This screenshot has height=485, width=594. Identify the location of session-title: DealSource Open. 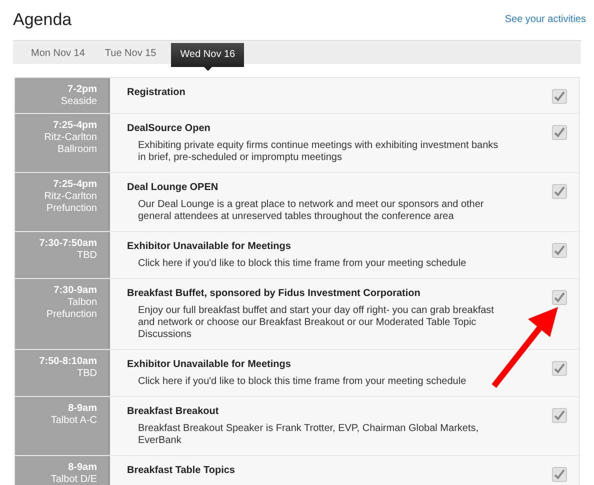
(317, 129).